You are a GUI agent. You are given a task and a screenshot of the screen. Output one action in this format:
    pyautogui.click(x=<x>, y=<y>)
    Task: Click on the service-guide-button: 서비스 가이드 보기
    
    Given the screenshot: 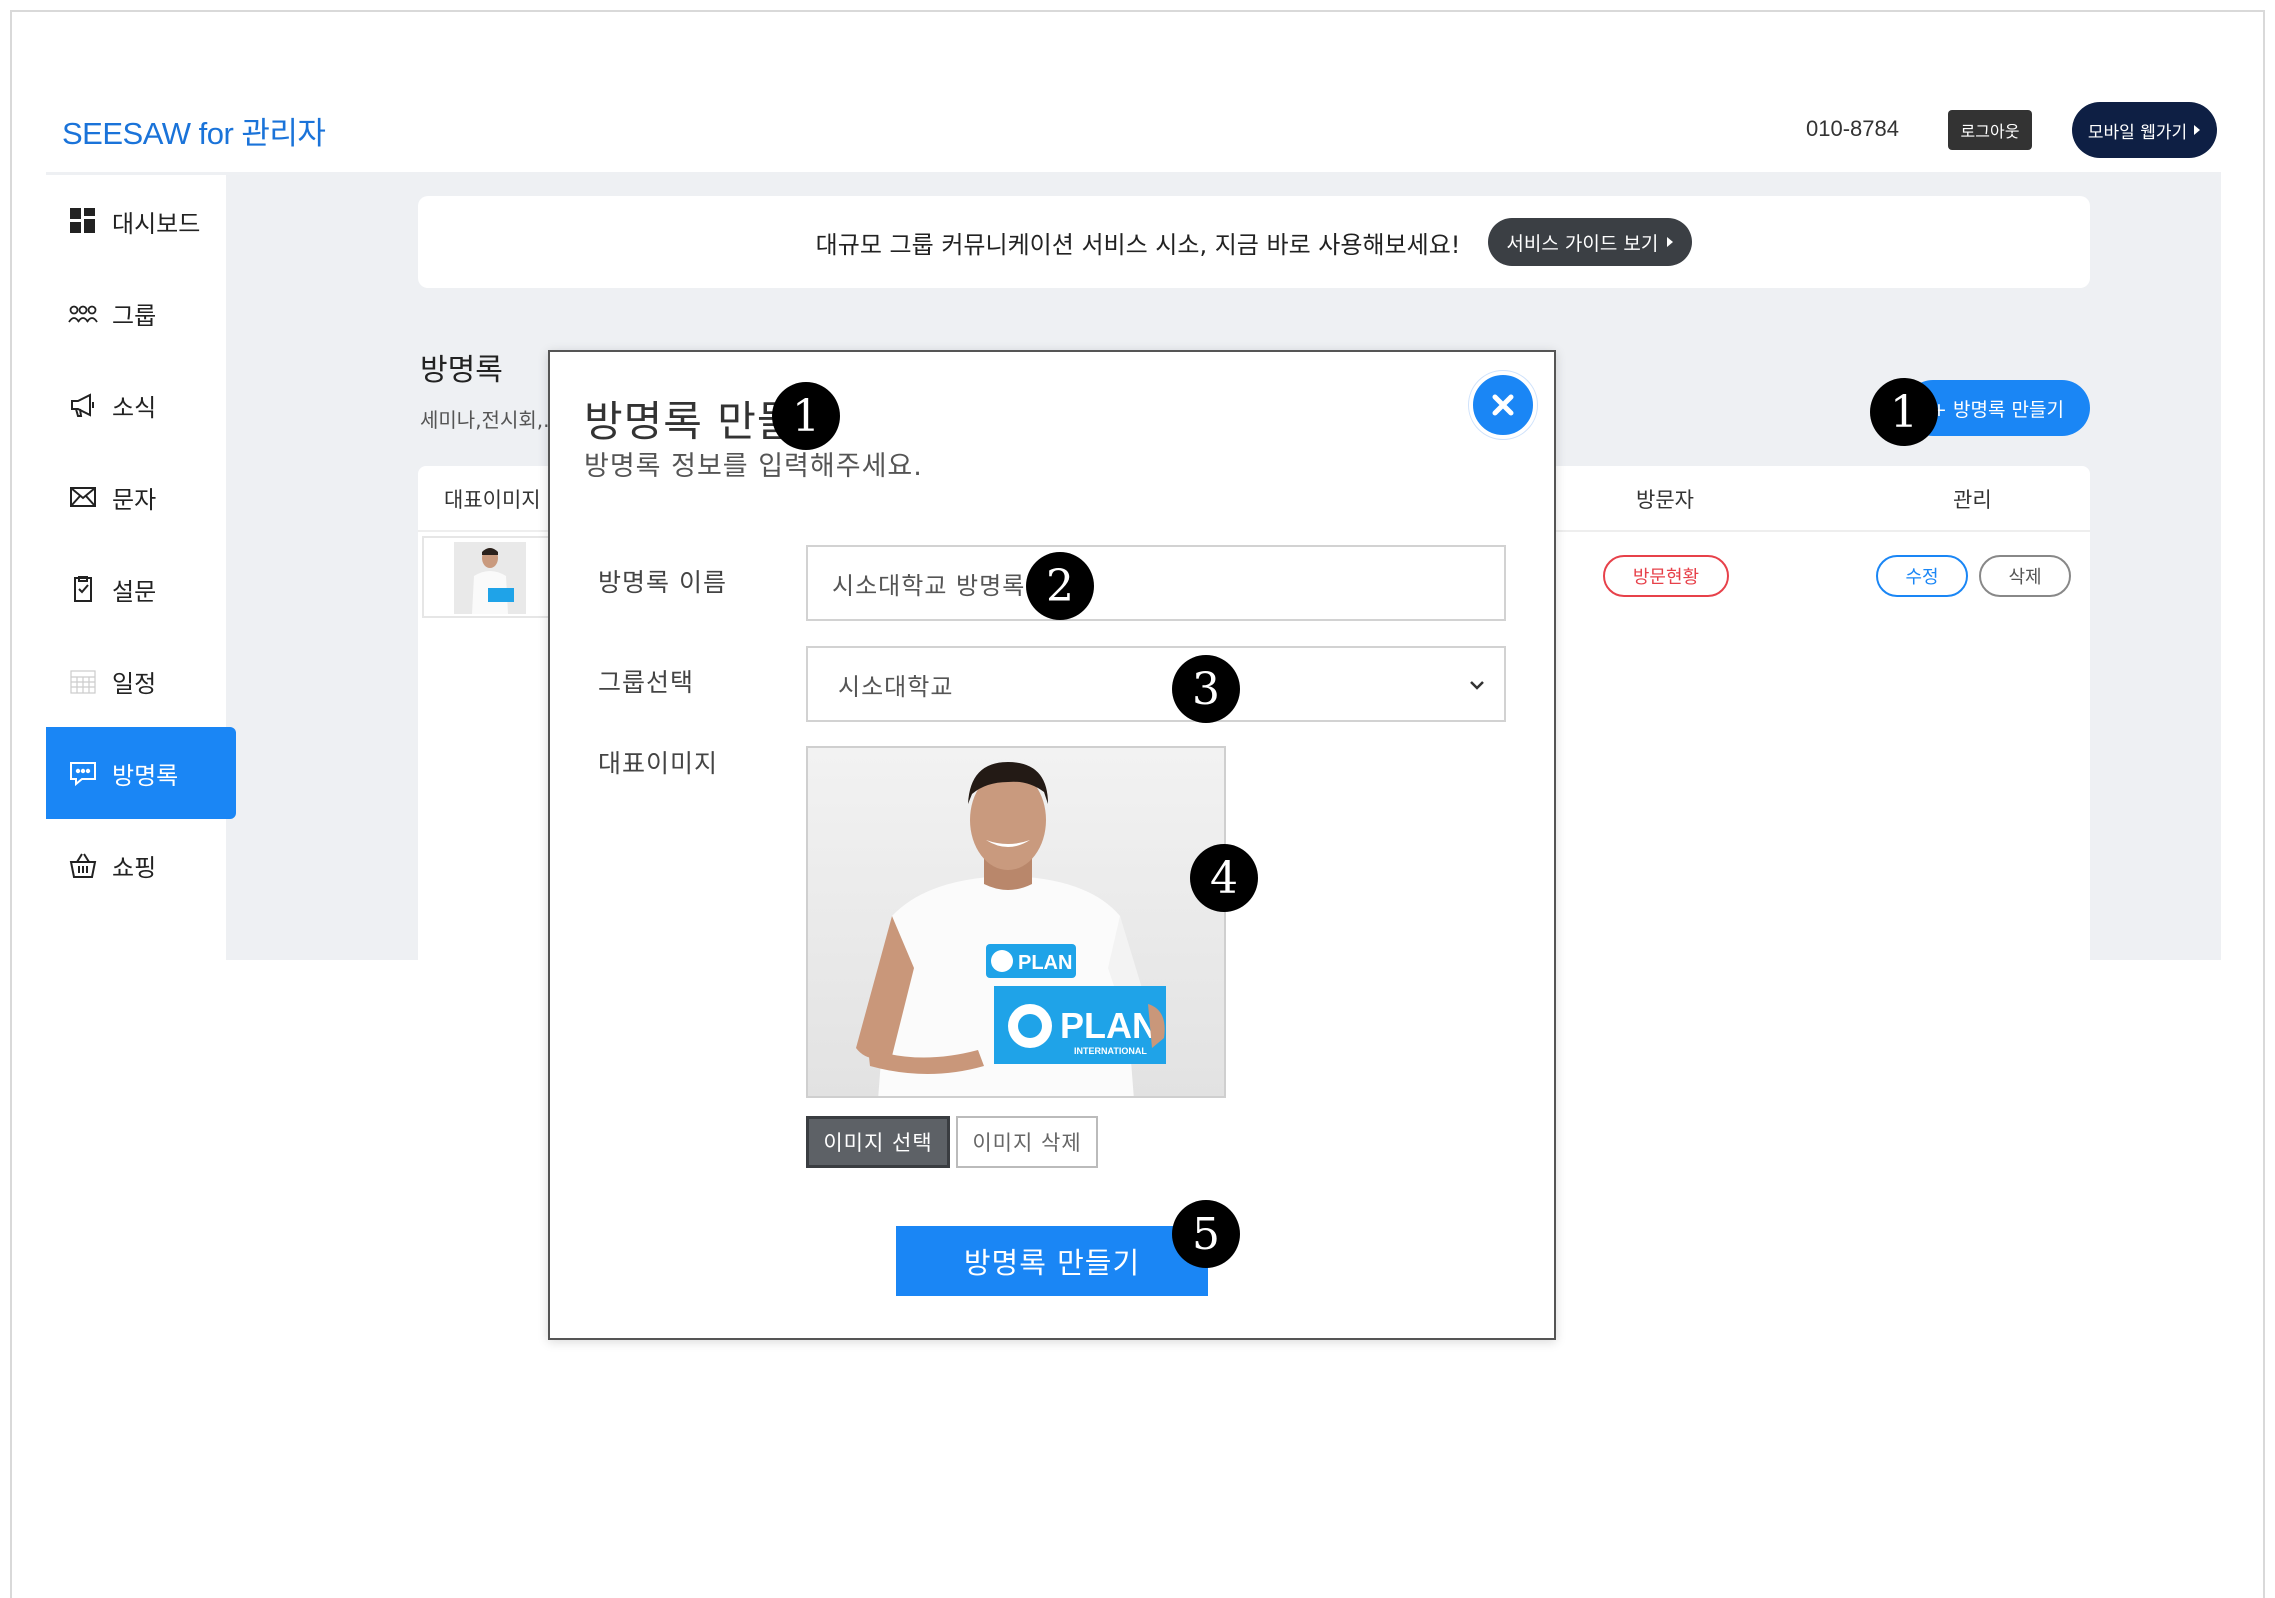 What is the action you would take?
    pyautogui.click(x=1590, y=242)
    